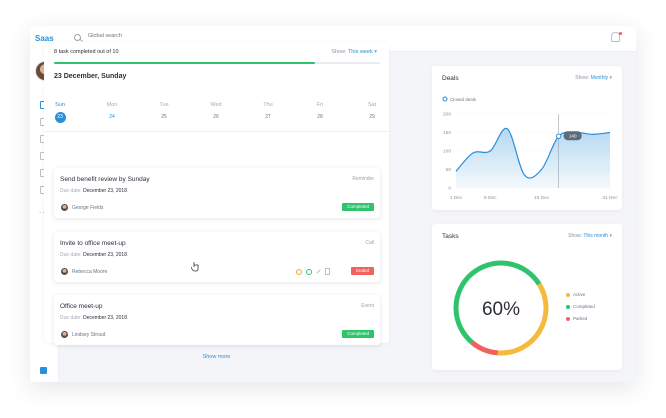 The image size is (666, 418). What do you see at coordinates (90, 76) in the screenshot?
I see `selected-date-title: 23 December, Sunday` at bounding box center [90, 76].